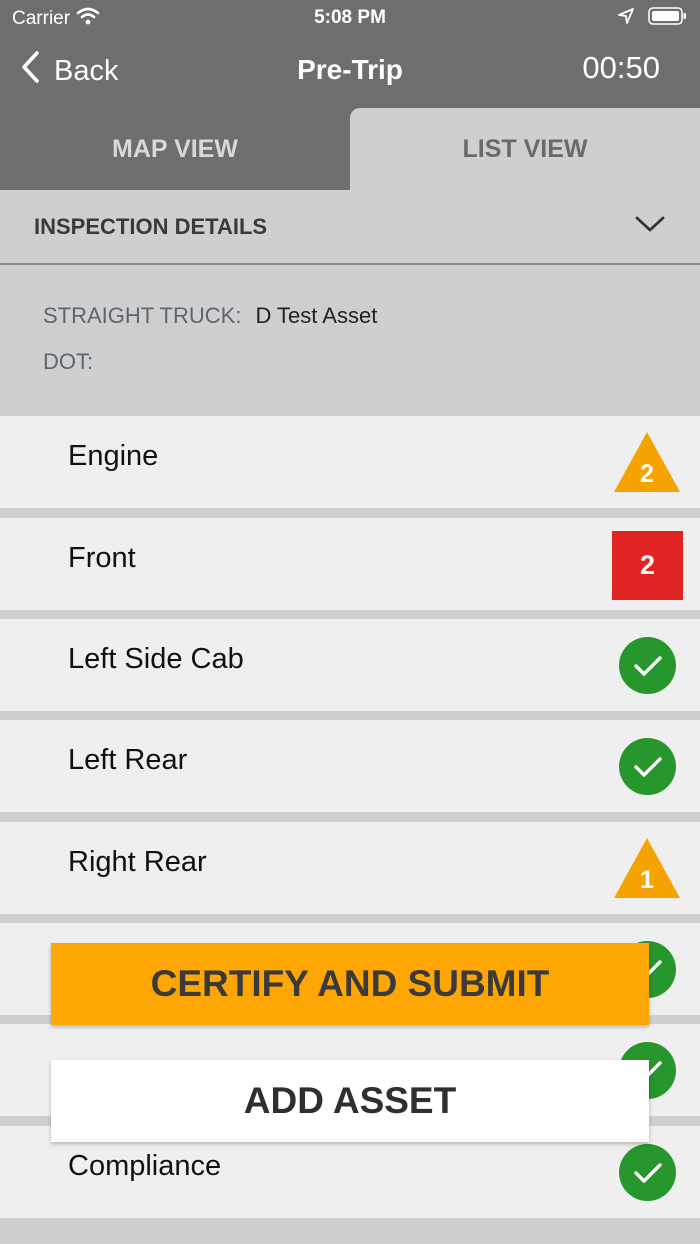 The image size is (700, 1244). What do you see at coordinates (350, 868) in the screenshot?
I see `list-item: Right Rear 1` at bounding box center [350, 868].